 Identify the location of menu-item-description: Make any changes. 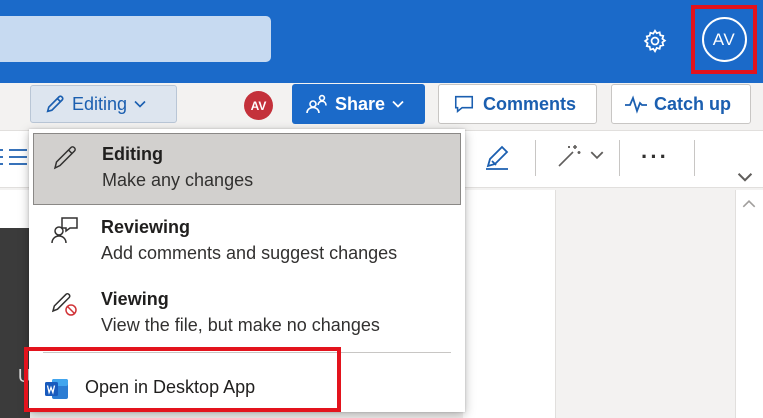
(178, 180).